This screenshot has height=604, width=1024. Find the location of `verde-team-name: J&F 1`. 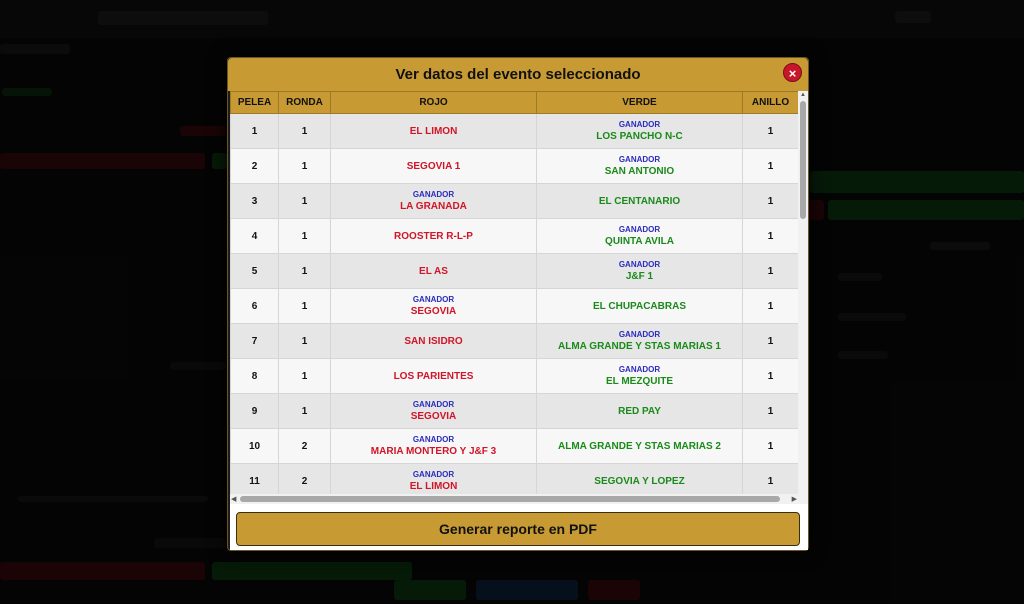

verde-team-name: J&F 1 is located at coordinates (639, 276).